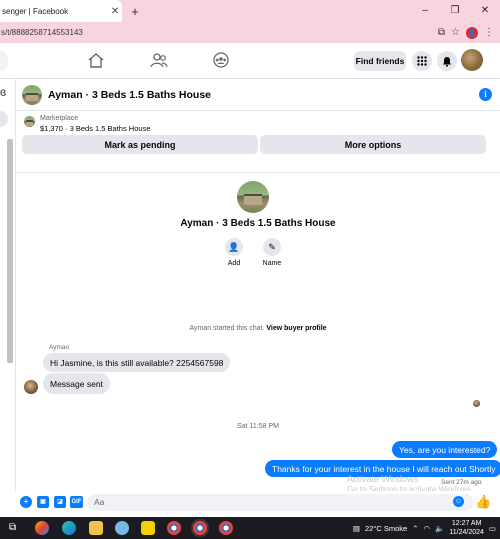  What do you see at coordinates (59, 347) in the screenshot?
I see `sender-name: Ayman` at bounding box center [59, 347].